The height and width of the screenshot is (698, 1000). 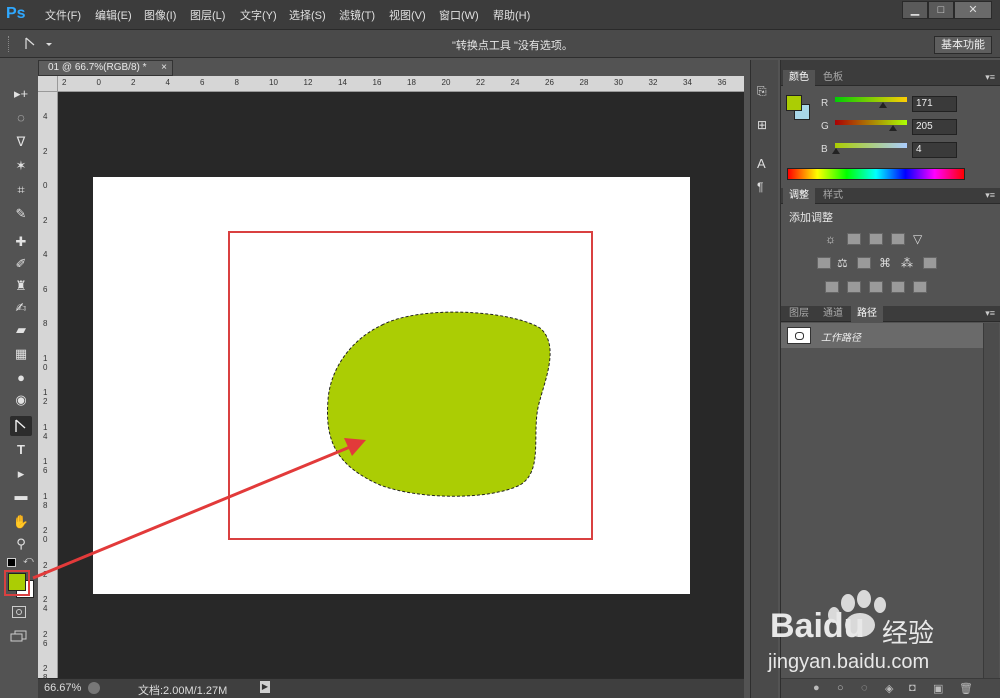 I want to click on paths-panel-footer: ● ○ ◌ ◈ ◘ ▣ 🗑, so click(x=890, y=688).